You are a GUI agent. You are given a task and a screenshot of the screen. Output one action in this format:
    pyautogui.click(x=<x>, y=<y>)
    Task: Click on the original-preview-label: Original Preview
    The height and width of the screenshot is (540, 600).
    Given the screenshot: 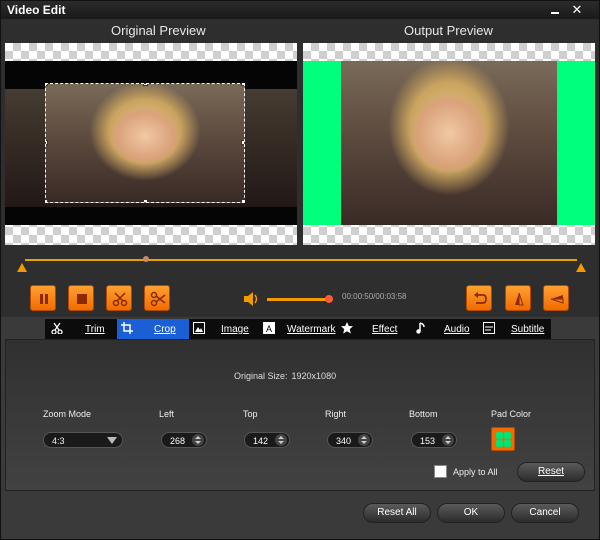 What is the action you would take?
    pyautogui.click(x=158, y=30)
    